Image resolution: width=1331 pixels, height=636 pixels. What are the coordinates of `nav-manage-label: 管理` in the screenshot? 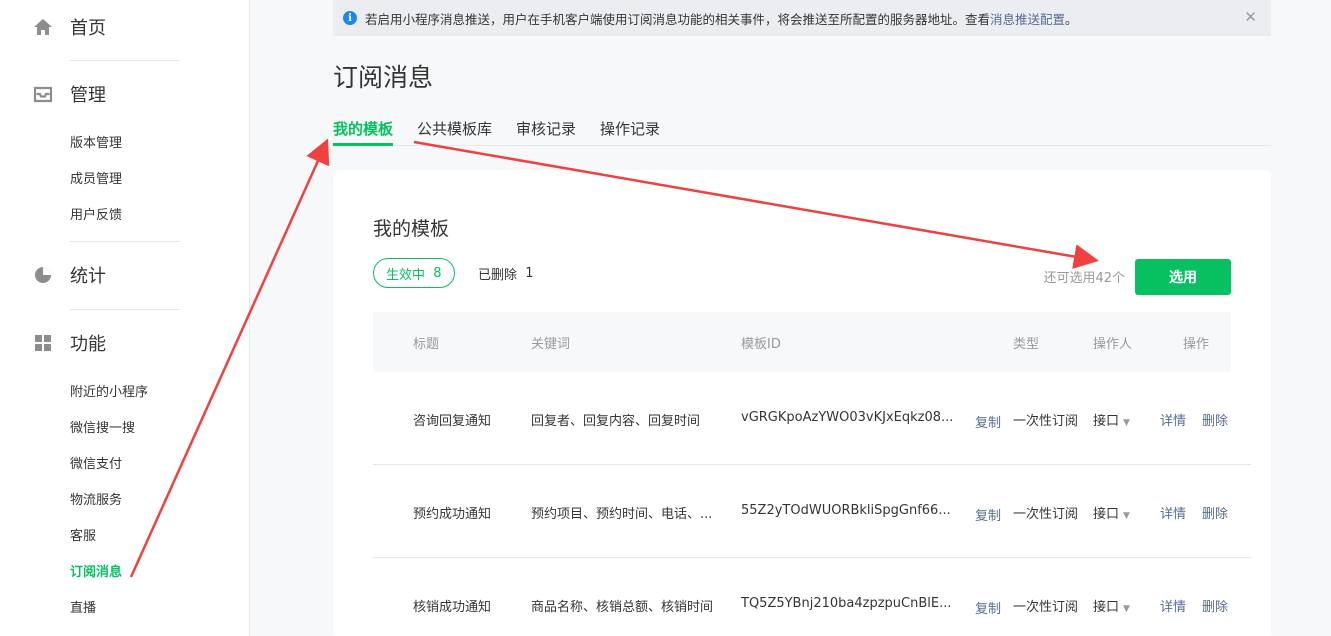 It's located at (88, 95).